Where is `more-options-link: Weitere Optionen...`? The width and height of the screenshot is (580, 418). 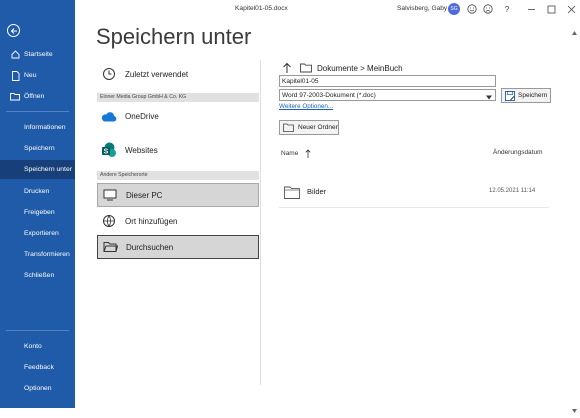 more-options-link: Weitere Optionen... is located at coordinates (306, 106).